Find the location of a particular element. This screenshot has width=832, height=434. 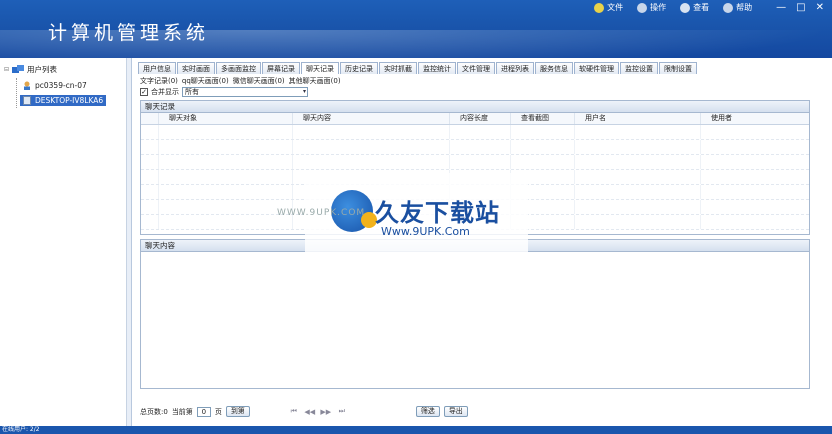

tree-item-pc0359: pc0359-cn-07 is located at coordinates (55, 85).